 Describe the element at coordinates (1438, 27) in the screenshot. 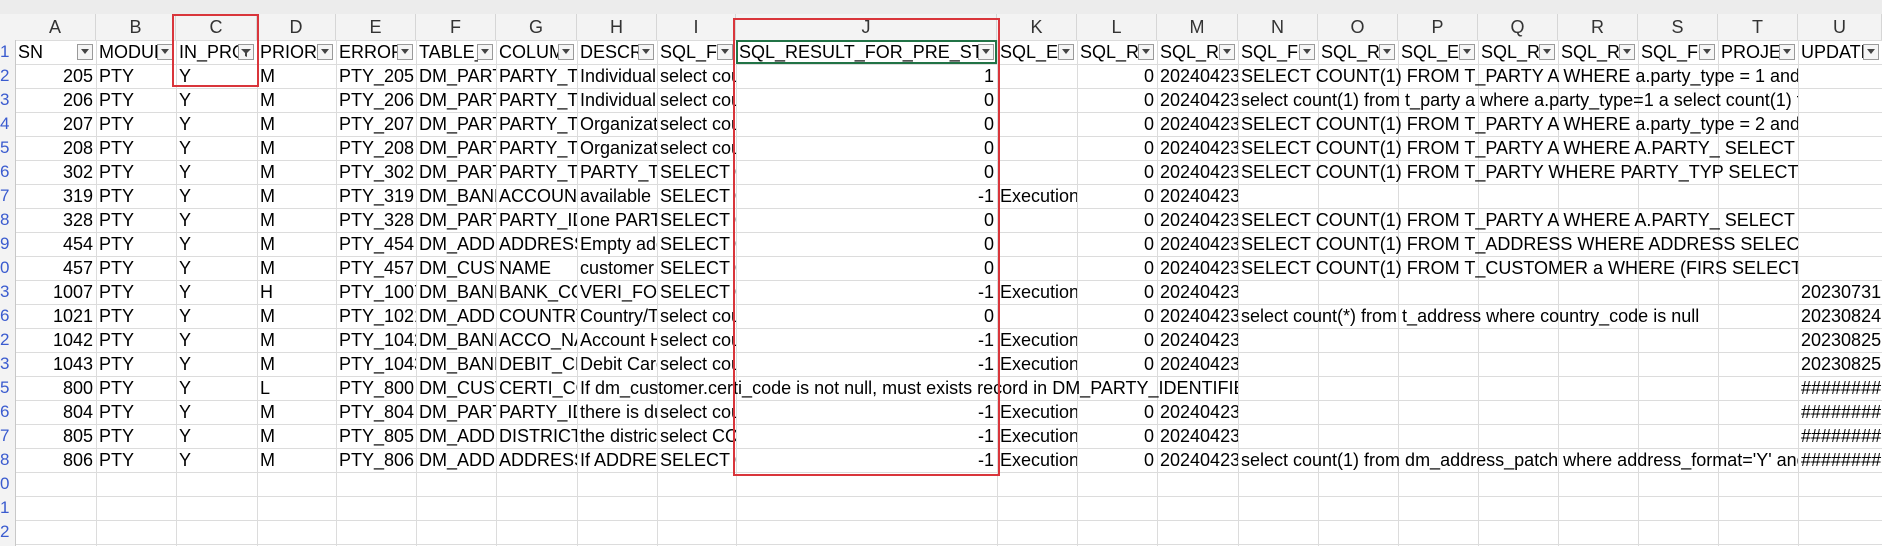

I see `column-header-p: P` at that location.